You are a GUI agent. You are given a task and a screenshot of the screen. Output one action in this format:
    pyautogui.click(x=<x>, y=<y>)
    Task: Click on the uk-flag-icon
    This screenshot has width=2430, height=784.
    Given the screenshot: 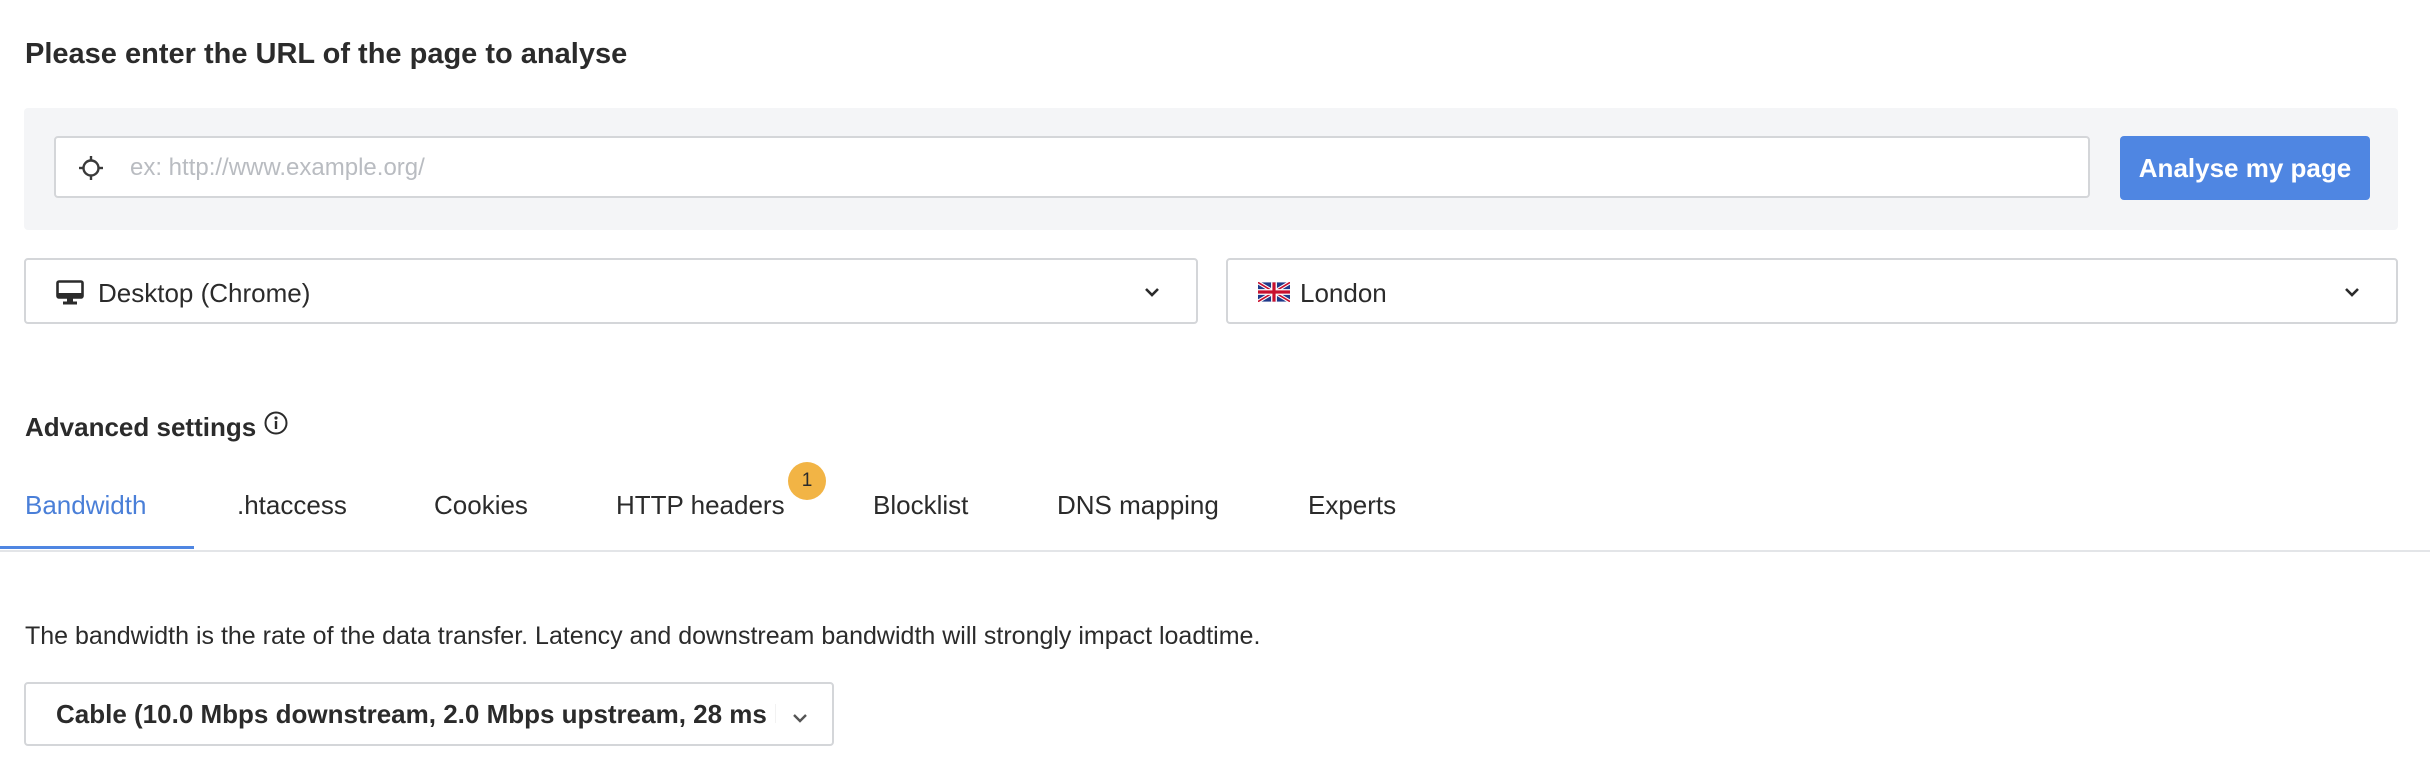 What is the action you would take?
    pyautogui.click(x=1274, y=293)
    